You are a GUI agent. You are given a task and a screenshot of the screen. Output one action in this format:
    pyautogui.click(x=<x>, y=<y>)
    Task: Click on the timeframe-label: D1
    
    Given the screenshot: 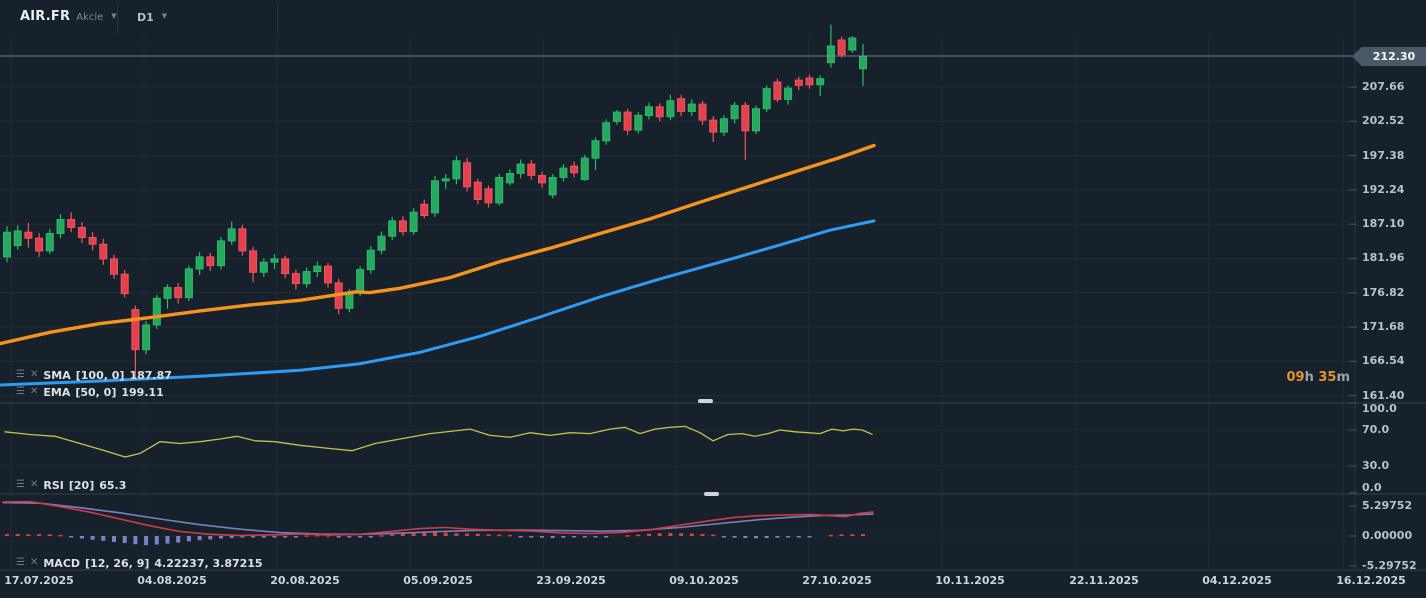 What is the action you would take?
    pyautogui.click(x=145, y=17)
    